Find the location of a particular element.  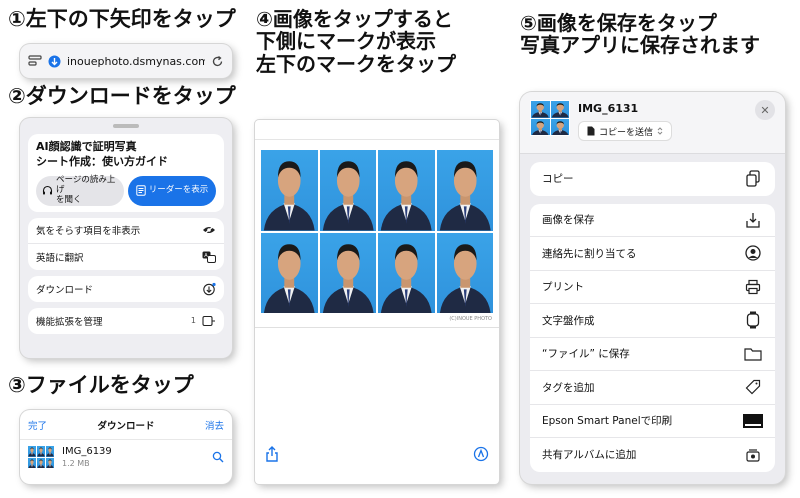

clear-button: 消去 is located at coordinates (214, 425).